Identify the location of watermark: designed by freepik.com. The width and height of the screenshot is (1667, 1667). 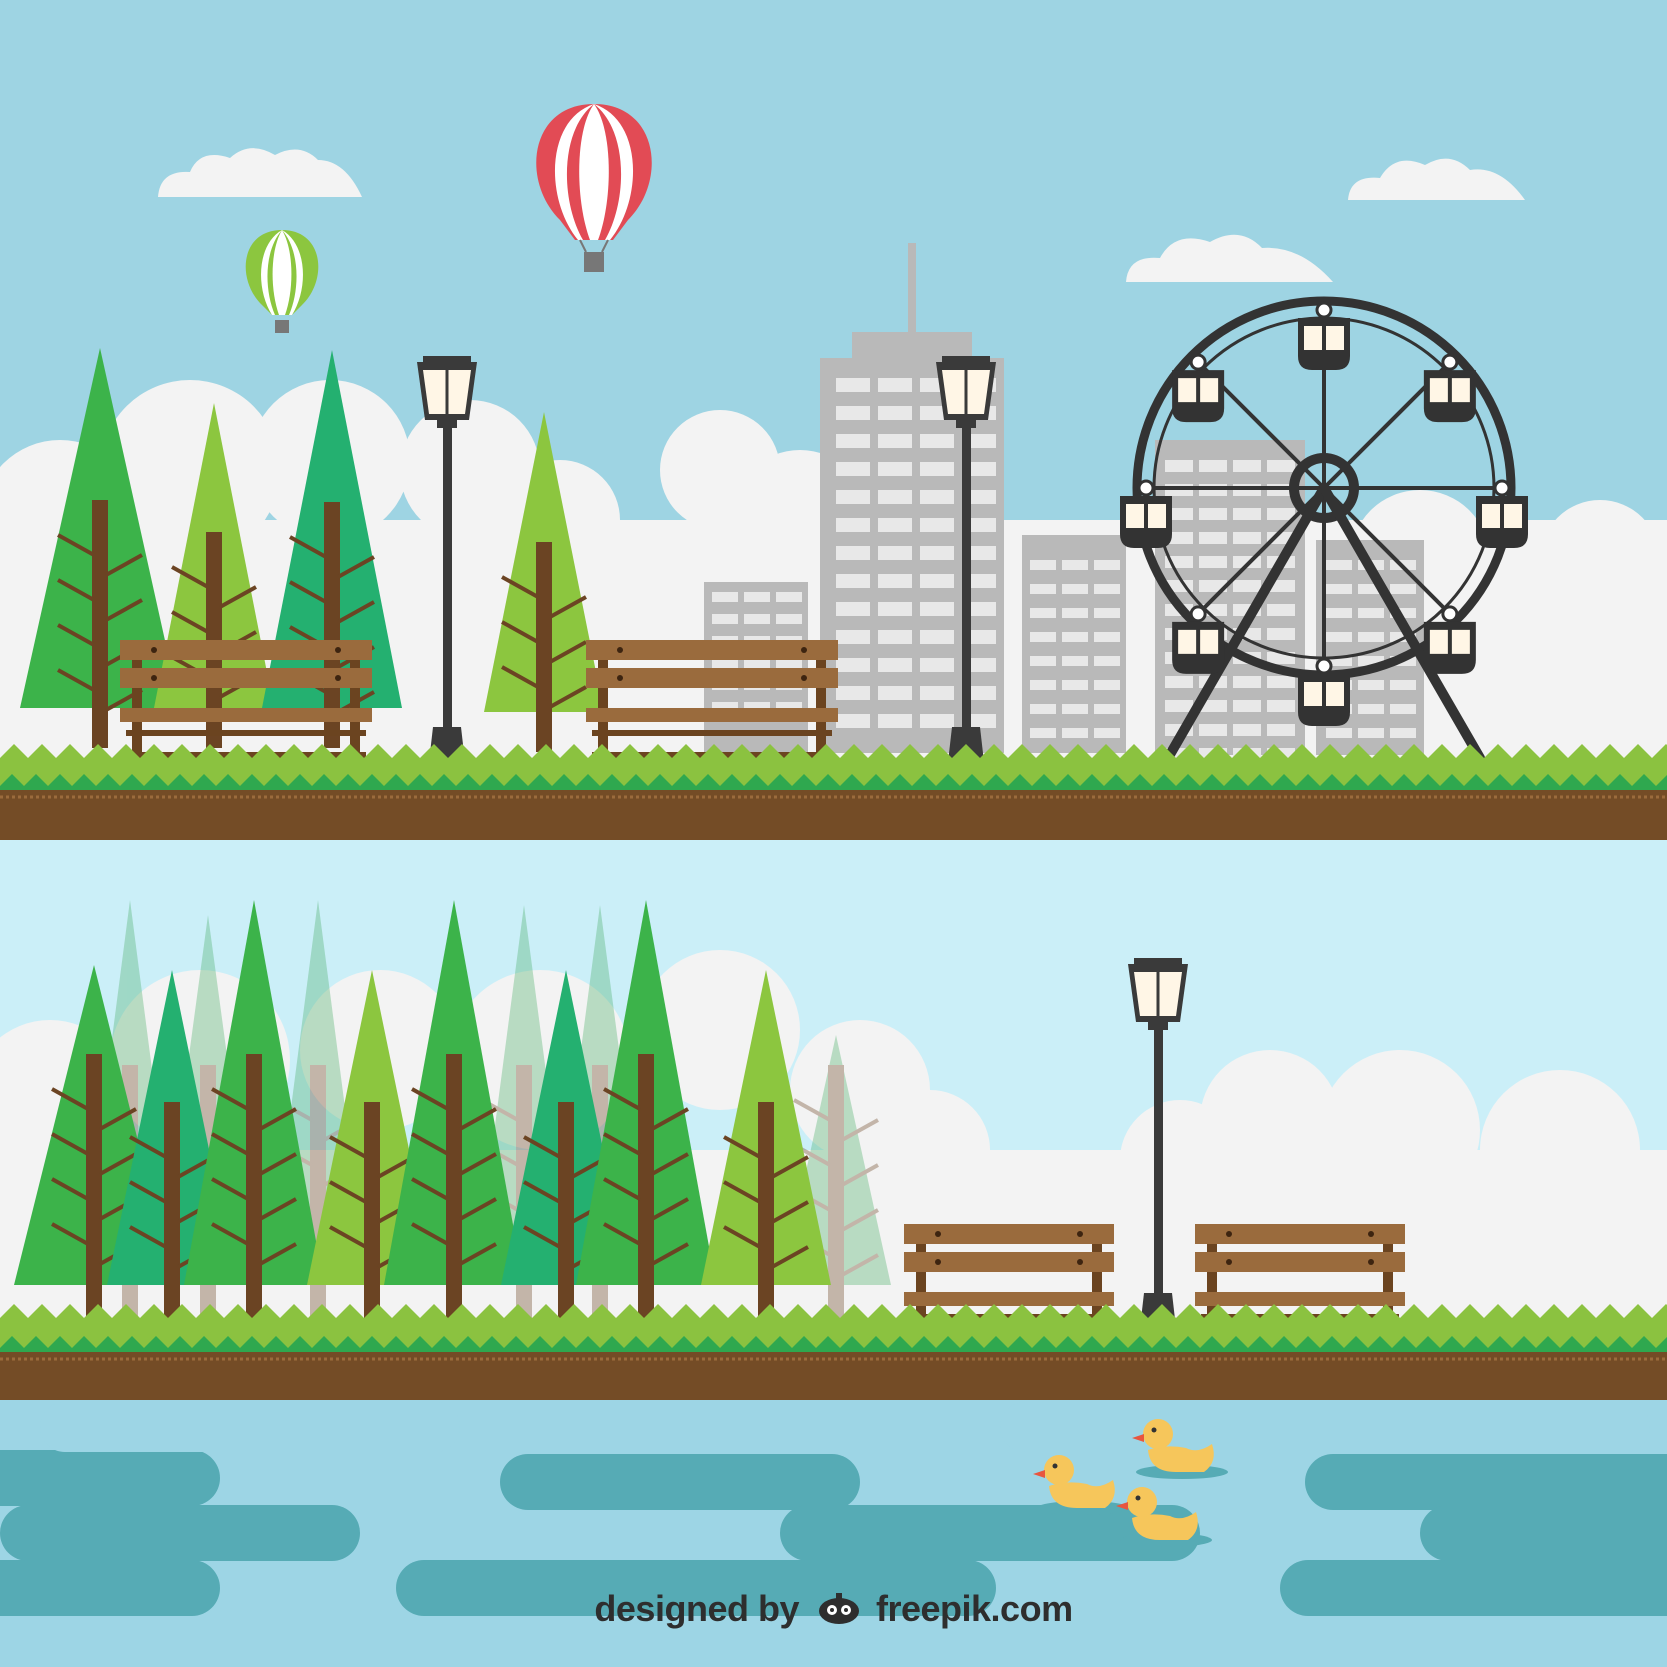
(833, 1609).